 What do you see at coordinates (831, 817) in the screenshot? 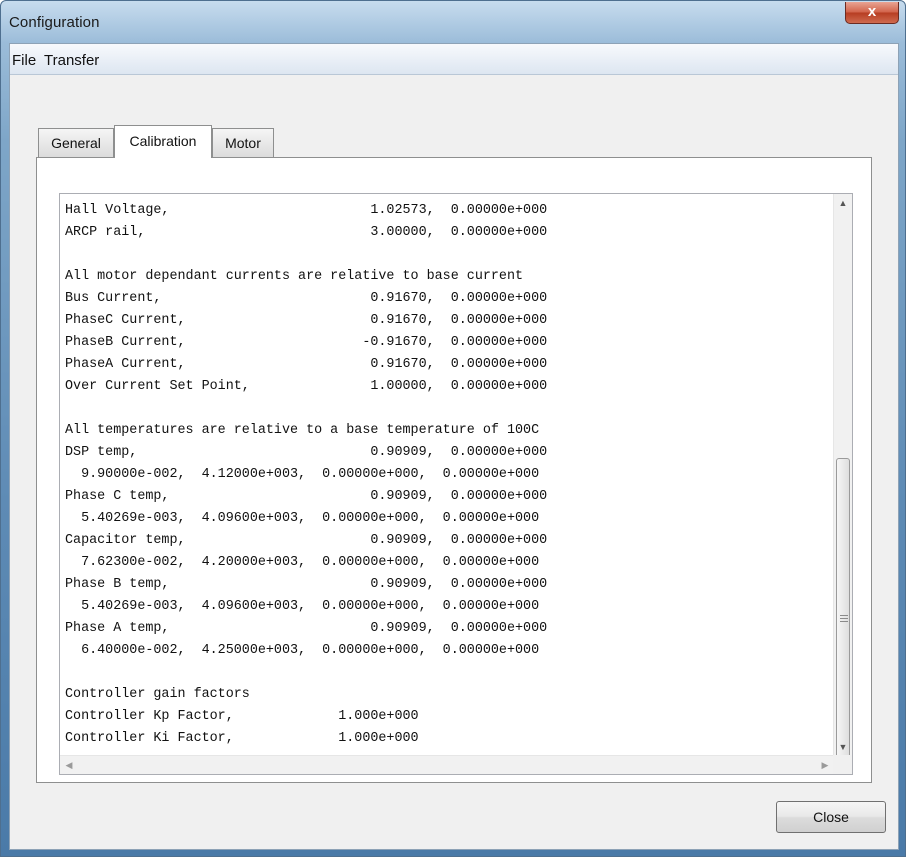
I see `close-button: Close` at bounding box center [831, 817].